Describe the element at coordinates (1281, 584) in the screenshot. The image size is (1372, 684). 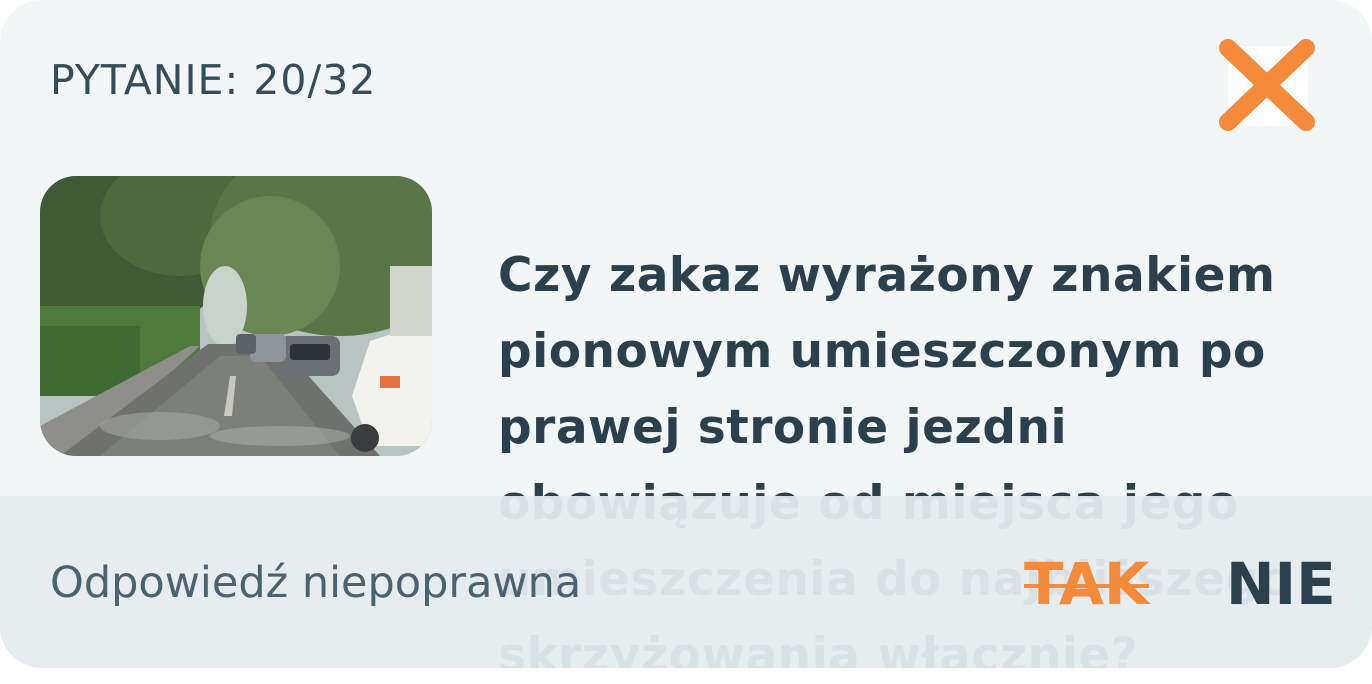
I see `answer-no-button: NIE` at that location.